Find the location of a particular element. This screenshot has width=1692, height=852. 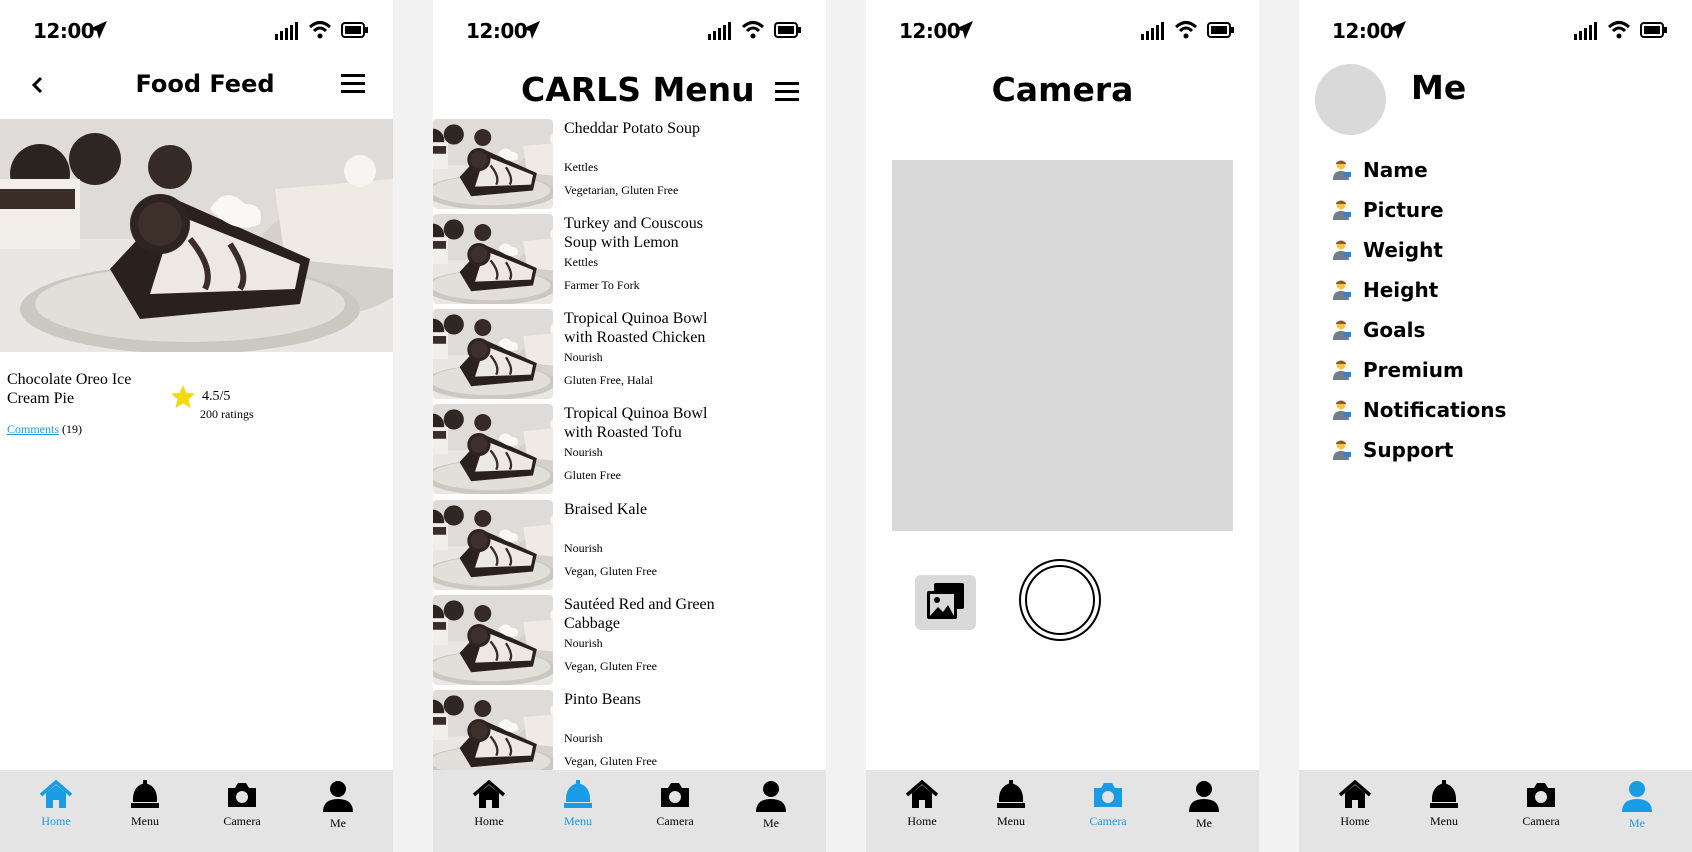

star-icon is located at coordinates (183, 396).